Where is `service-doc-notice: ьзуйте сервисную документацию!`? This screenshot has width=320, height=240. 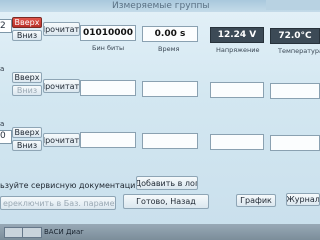 service-doc-notice: ьзуйте сервисную документацию! is located at coordinates (73, 185).